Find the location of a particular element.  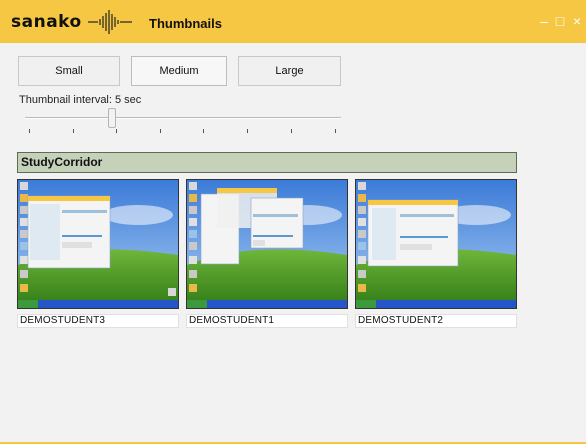

student-thumbnail: DEMOSTUDENT3 is located at coordinates (98, 254).